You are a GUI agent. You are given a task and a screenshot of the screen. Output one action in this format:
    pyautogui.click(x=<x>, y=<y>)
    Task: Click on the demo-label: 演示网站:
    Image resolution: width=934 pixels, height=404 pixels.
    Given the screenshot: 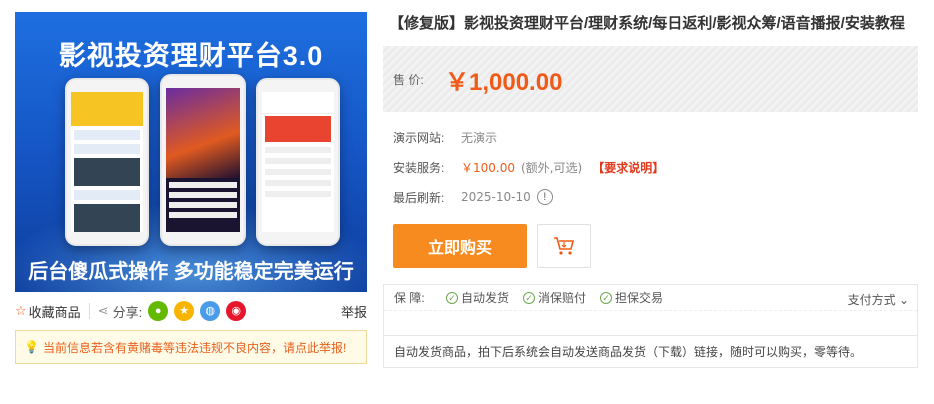 What is the action you would take?
    pyautogui.click(x=419, y=137)
    